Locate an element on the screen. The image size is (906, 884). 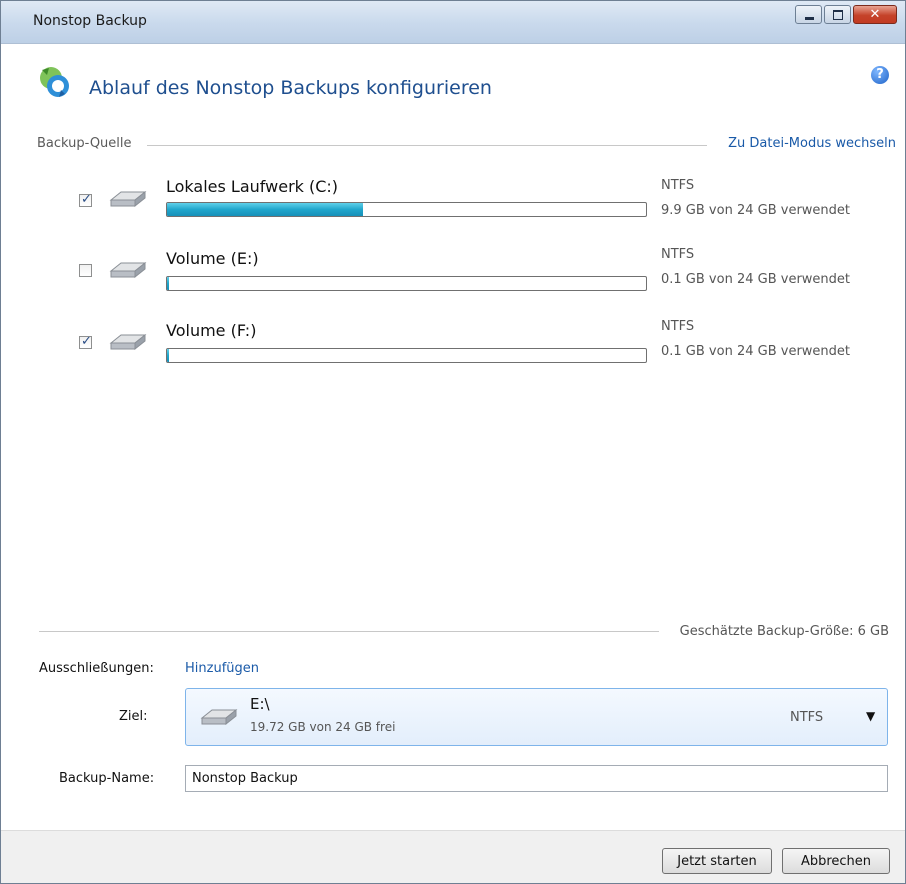
destination-select: E:\ 19.72 GB von 24 GB frei NTFS ▼ is located at coordinates (536, 717).